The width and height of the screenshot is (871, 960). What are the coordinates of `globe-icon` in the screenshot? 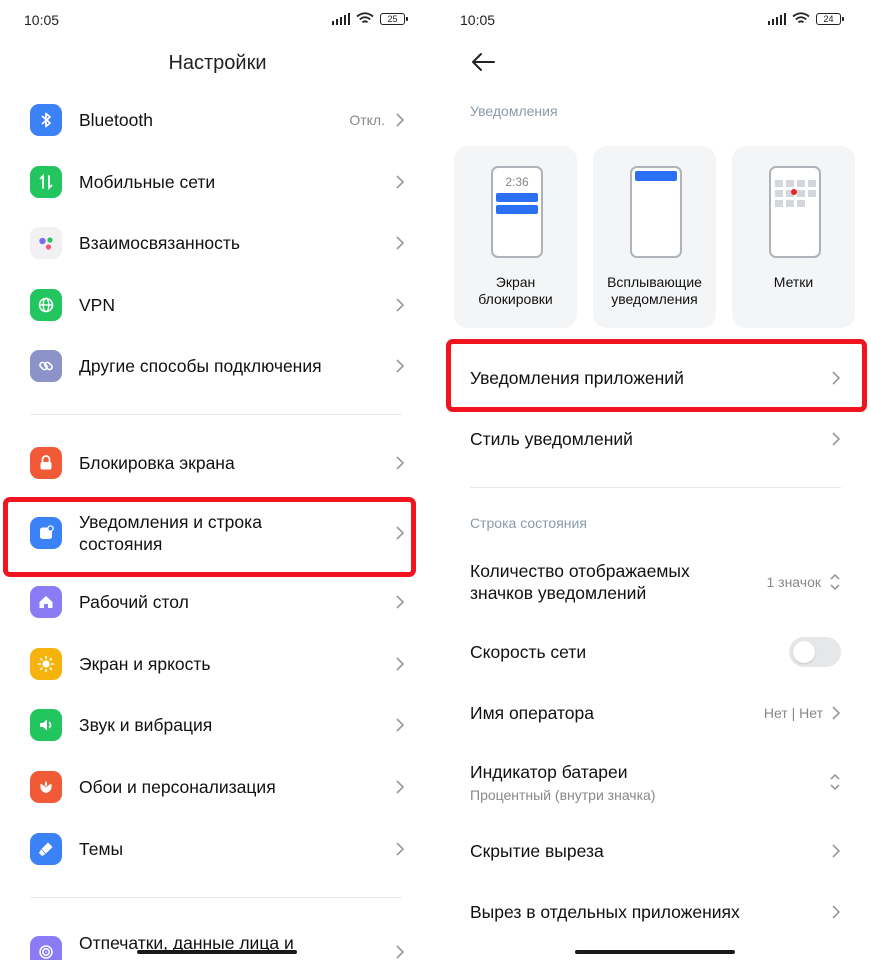 It's located at (46, 305).